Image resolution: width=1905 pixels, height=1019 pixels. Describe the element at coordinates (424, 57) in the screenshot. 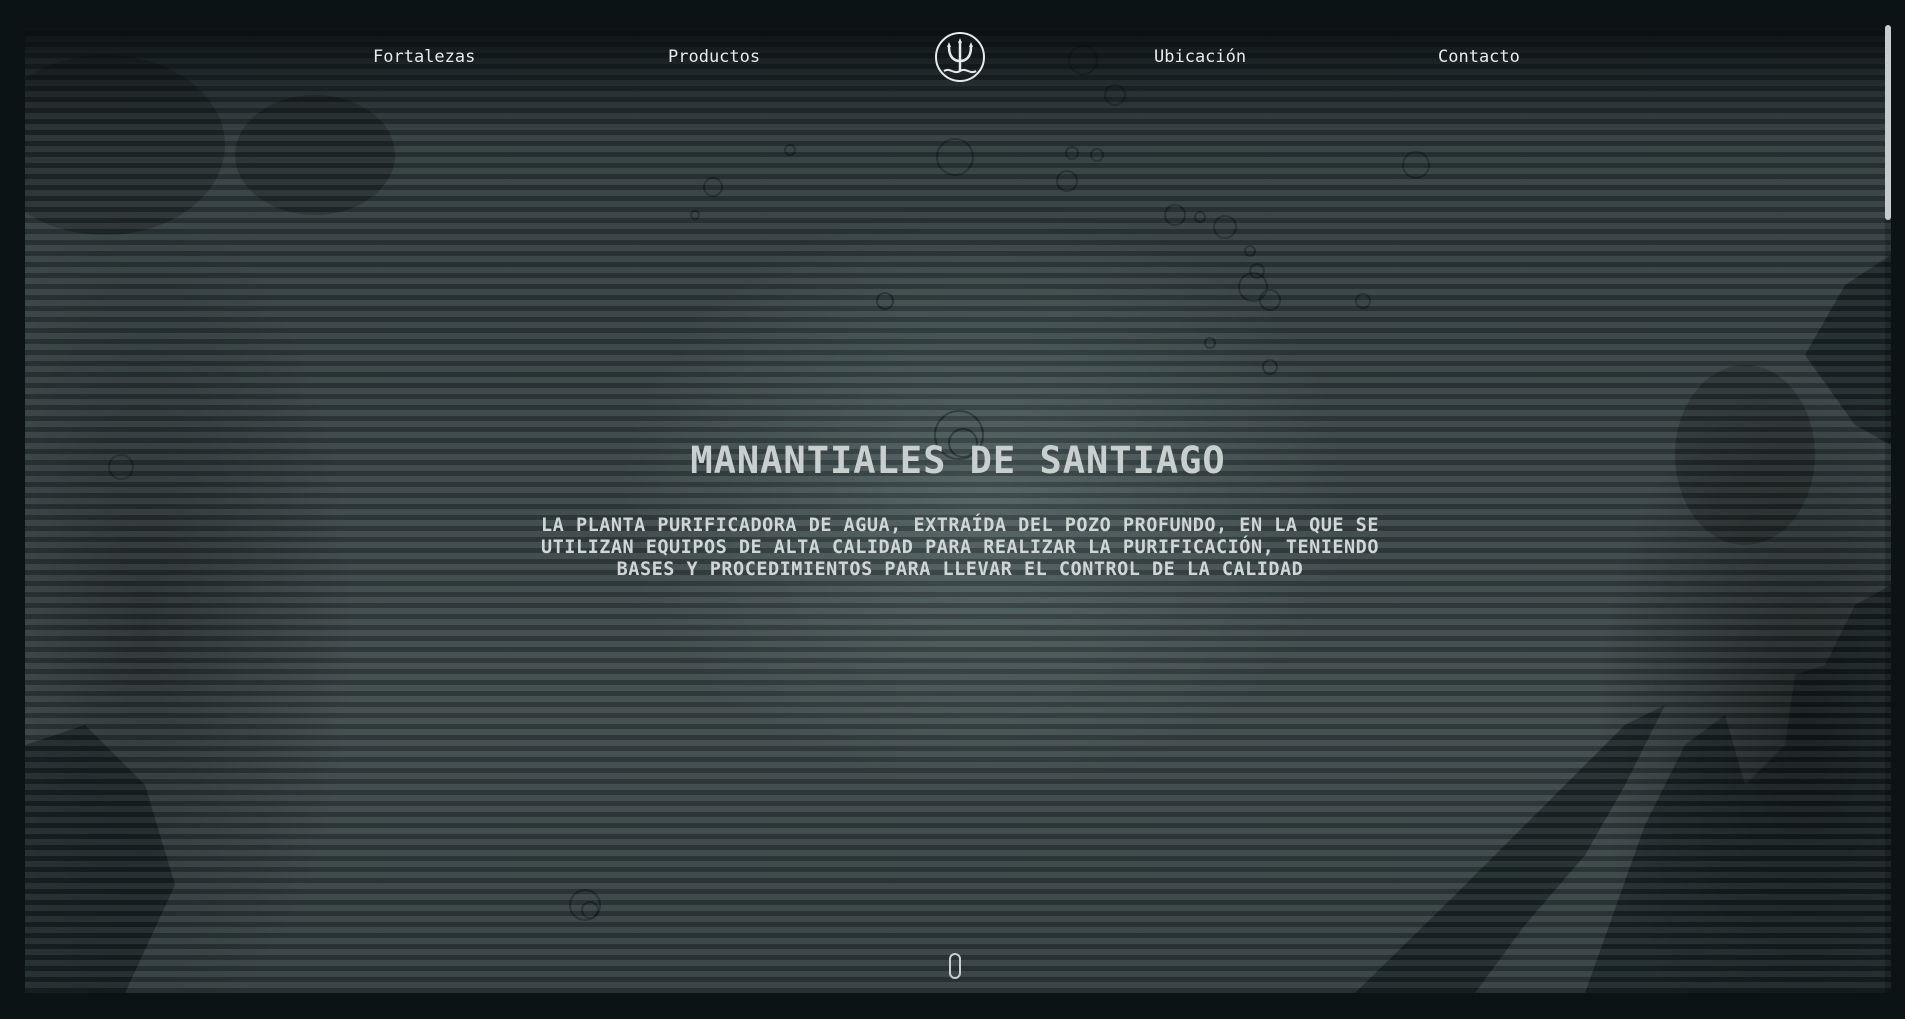

I see `nav-link-fortalezas: Fortalezas` at that location.